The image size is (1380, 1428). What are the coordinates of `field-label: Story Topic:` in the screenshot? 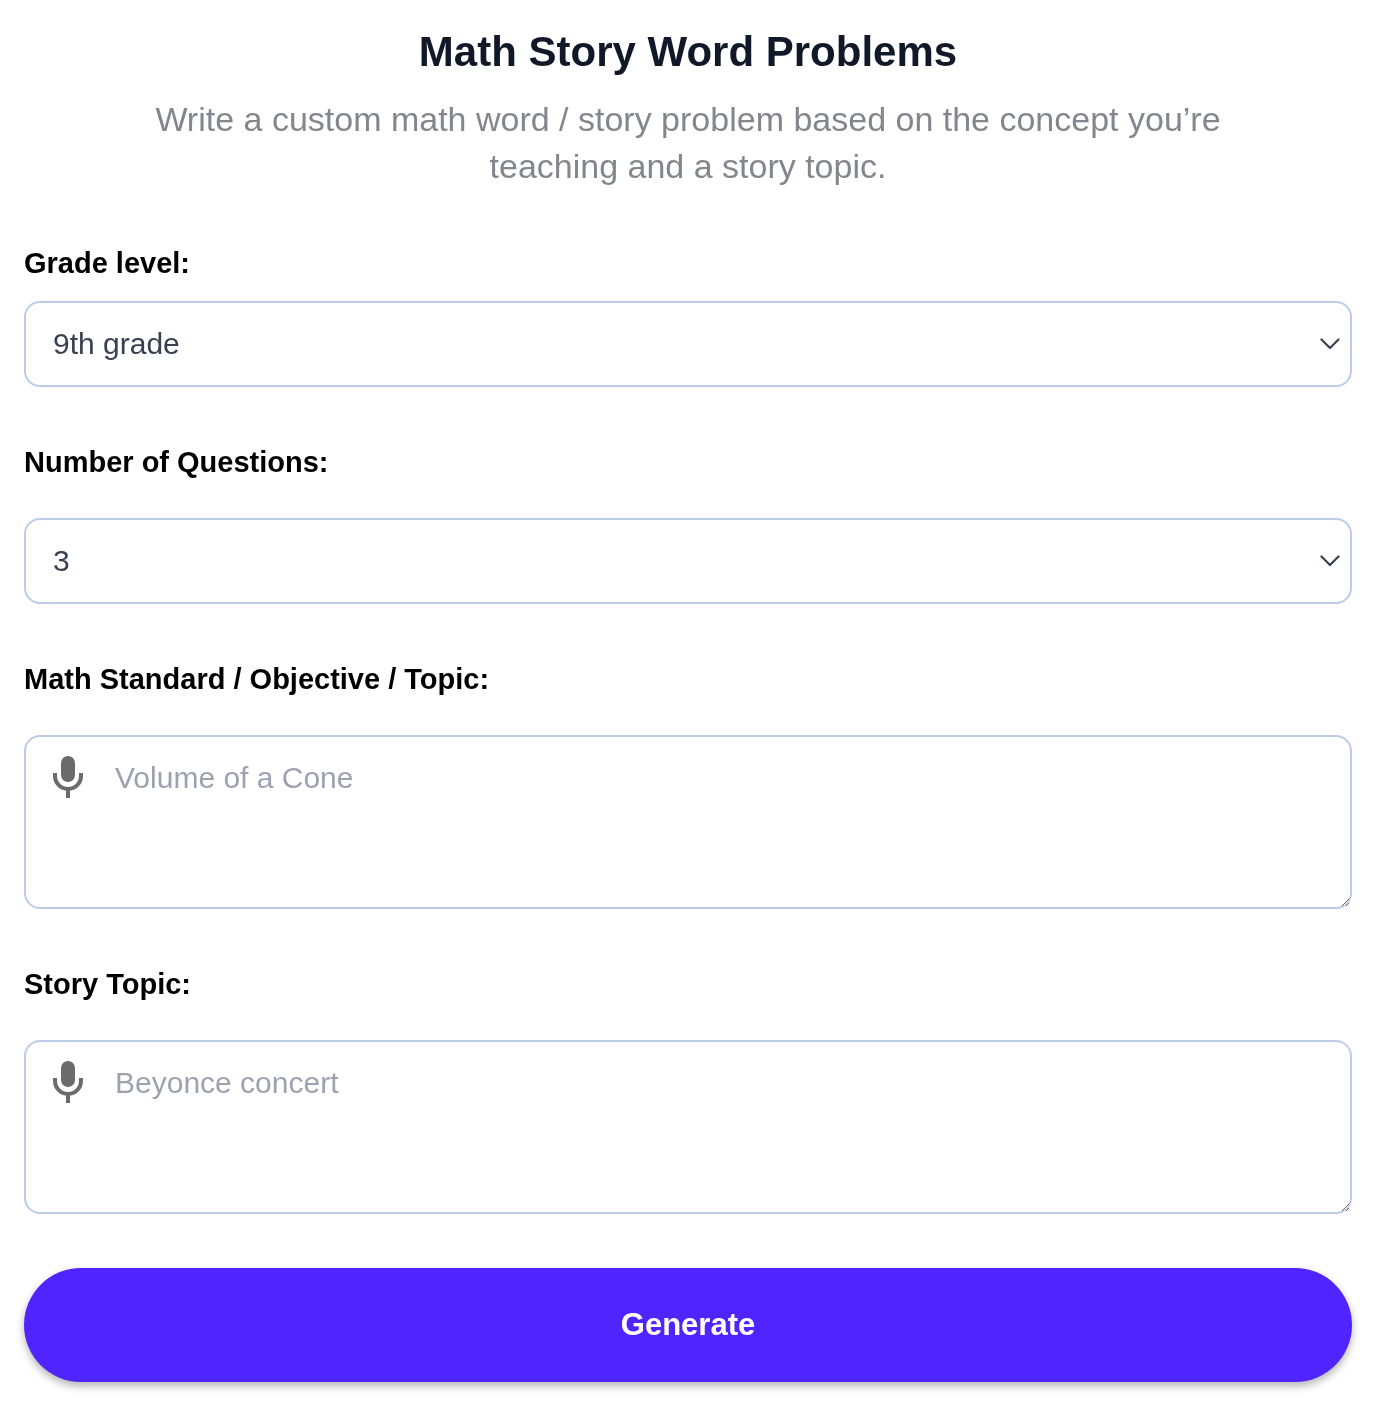 It's located at (108, 984).